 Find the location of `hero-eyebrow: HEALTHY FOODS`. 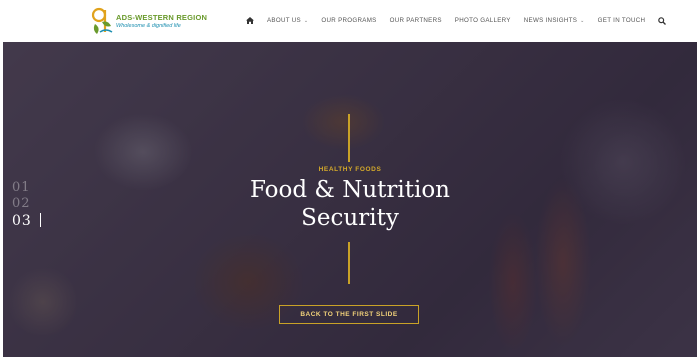

hero-eyebrow: HEALTHY FOODS is located at coordinates (350, 169).